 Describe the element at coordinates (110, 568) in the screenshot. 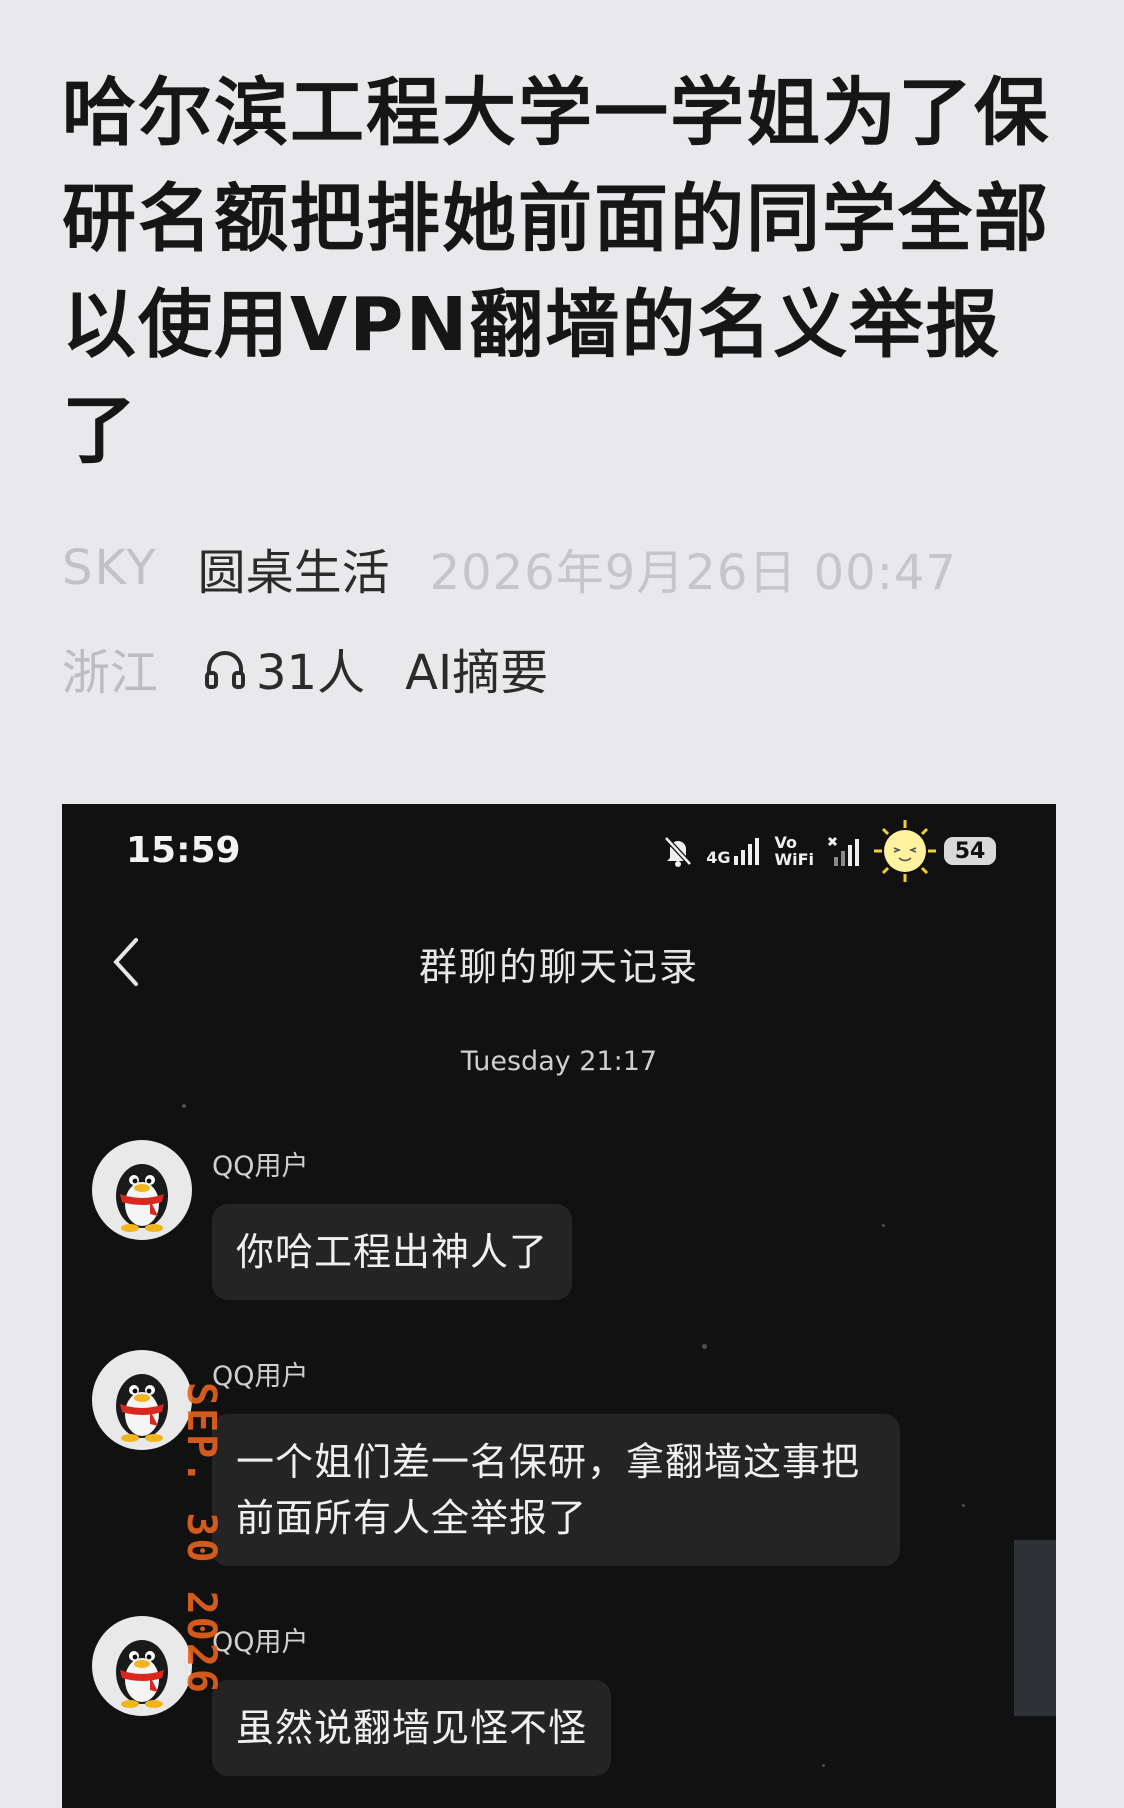

I see `author-name: SKY` at that location.